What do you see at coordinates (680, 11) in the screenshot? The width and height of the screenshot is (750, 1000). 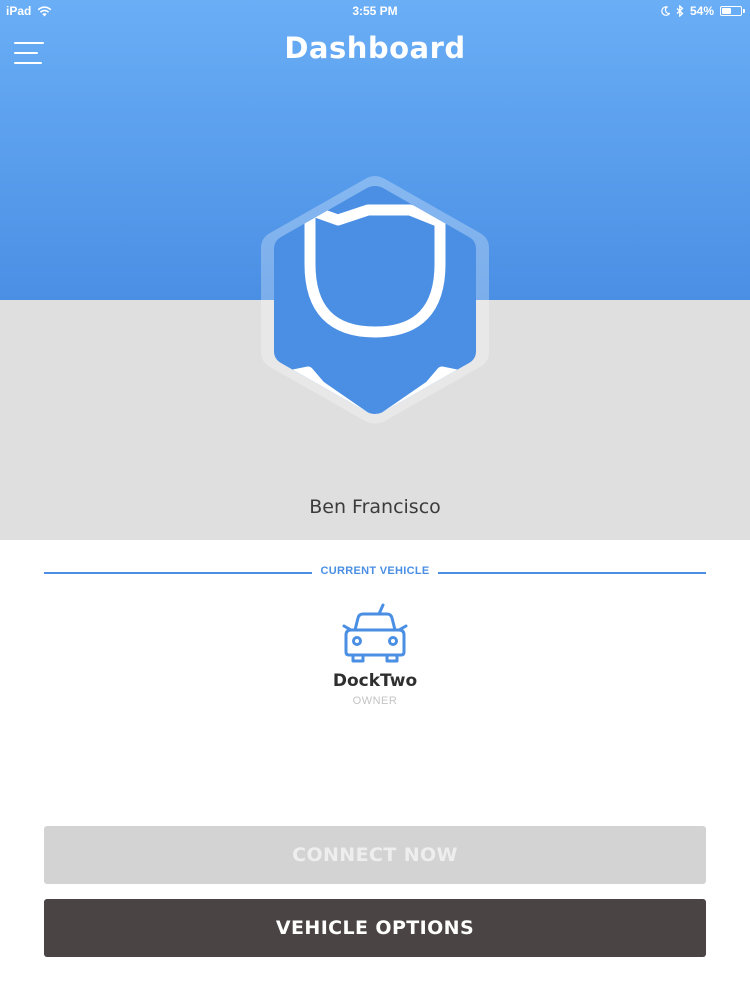 I see `bluetooth-icon` at bounding box center [680, 11].